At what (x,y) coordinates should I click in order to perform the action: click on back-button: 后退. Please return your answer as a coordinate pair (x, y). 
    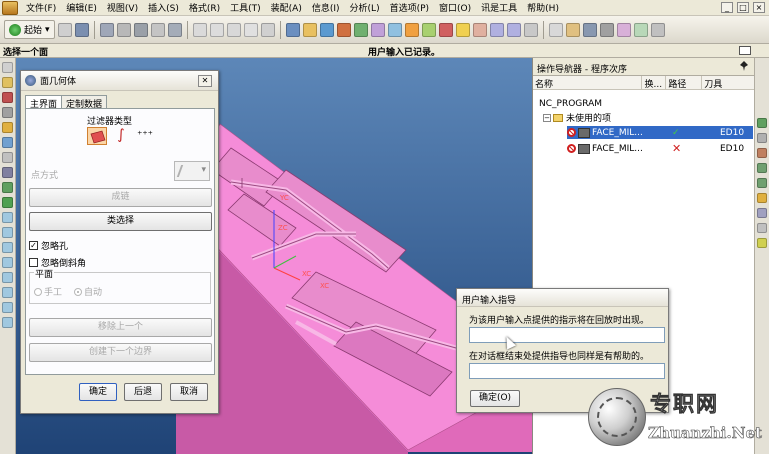
    Looking at the image, I should click on (143, 392).